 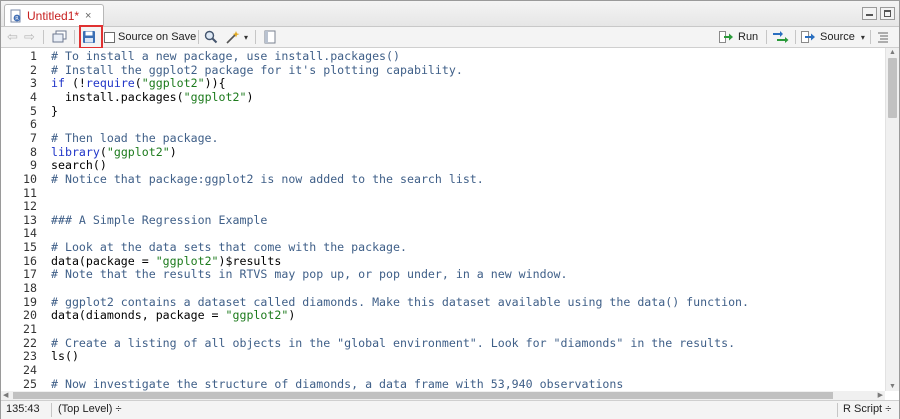 I want to click on line-number: 2, so click(x=33, y=69).